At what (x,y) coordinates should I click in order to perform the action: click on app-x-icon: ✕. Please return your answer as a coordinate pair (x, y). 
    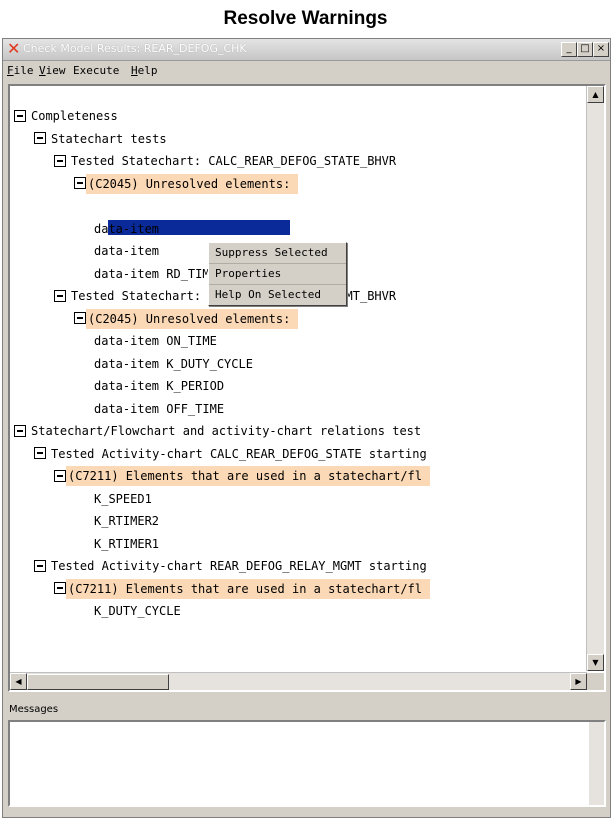
    Looking at the image, I should click on (14, 48).